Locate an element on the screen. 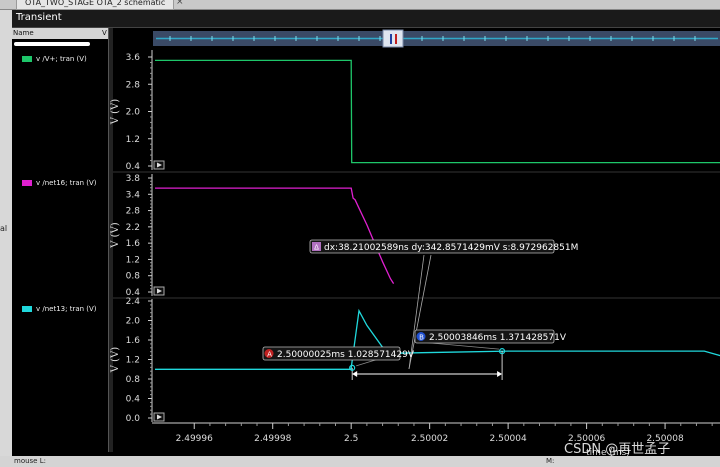  status-bar: mouse L: M: is located at coordinates (360, 461).